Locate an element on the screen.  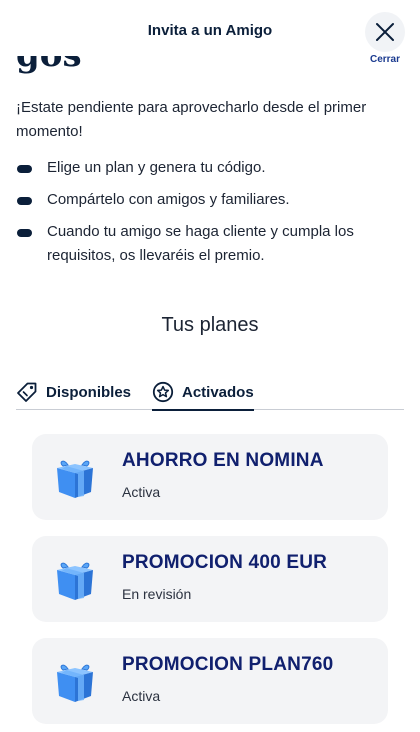
step-text: Compártelo con amigos y familiares. is located at coordinates (168, 199).